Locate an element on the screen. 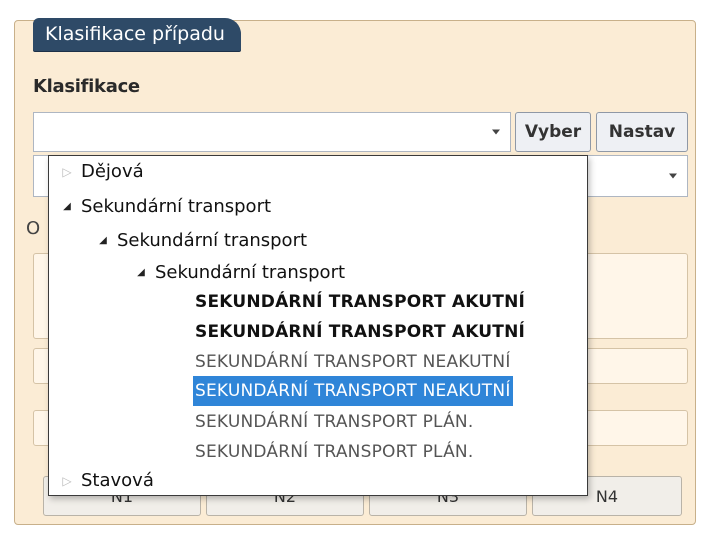 The height and width of the screenshot is (533, 702). tree-leaf-planned-2: SEKUNDÁRNÍ TRANSPORT PLÁN. is located at coordinates (334, 452).